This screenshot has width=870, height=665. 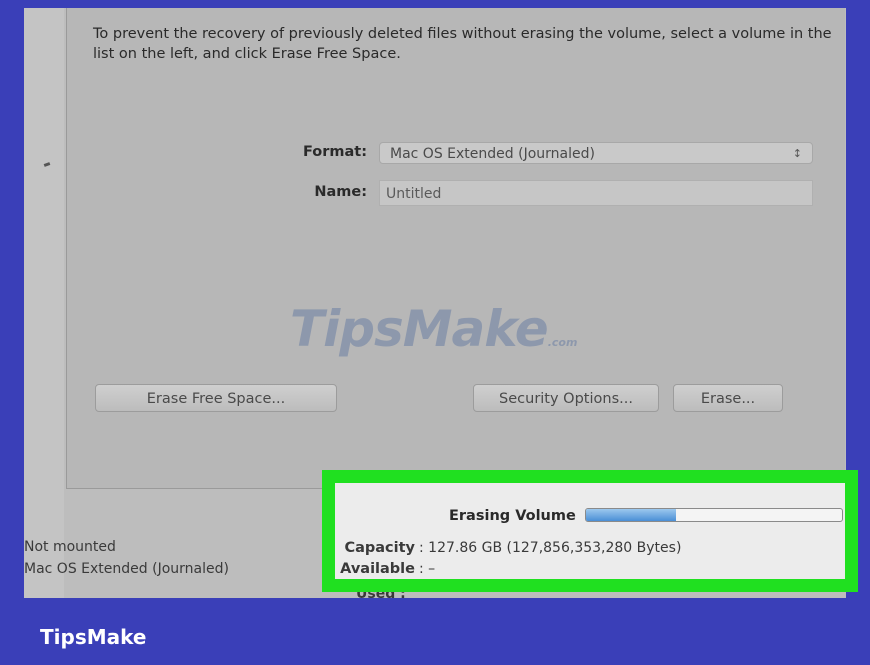 I want to click on format-value: Mac OS Extended (Journaled), so click(x=492, y=154).